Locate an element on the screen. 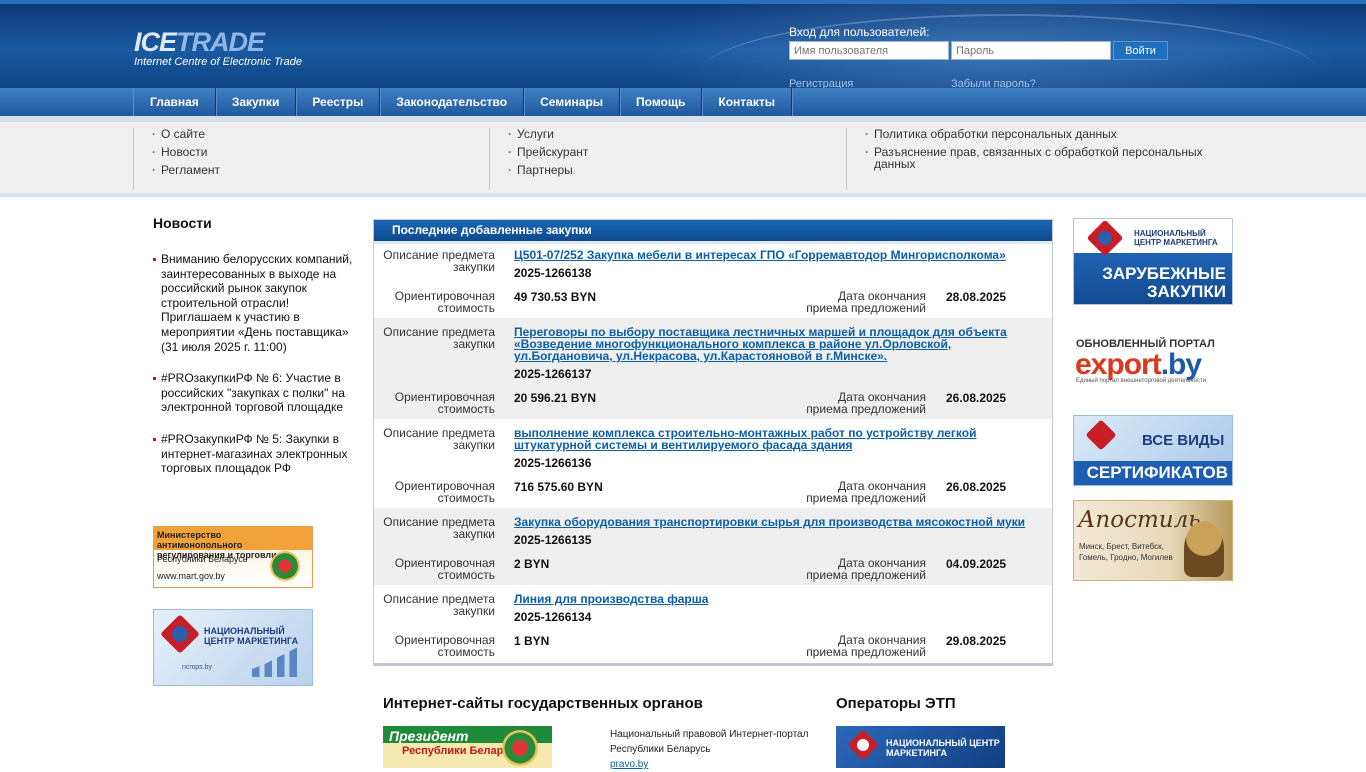  logo-text: ICETRADE is located at coordinates (218, 42).